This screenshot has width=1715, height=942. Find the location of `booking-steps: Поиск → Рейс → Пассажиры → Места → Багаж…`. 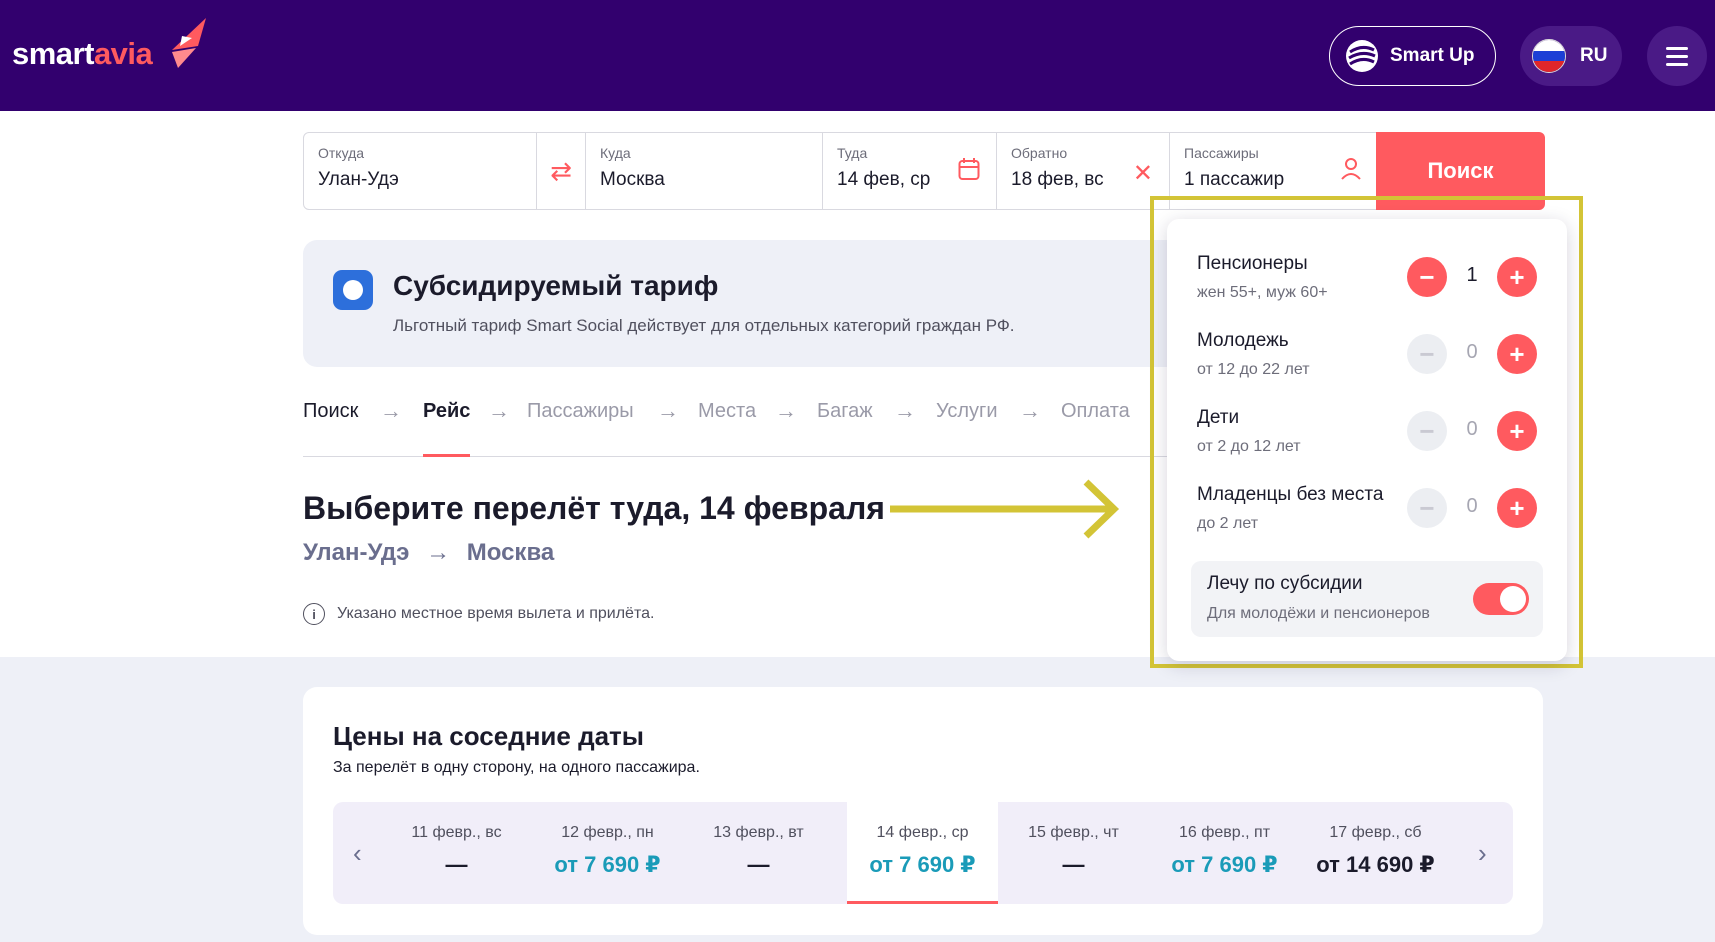

booking-steps: Поиск → Рейс → Пассажиры → Места → Багаж… is located at coordinates (743, 427).